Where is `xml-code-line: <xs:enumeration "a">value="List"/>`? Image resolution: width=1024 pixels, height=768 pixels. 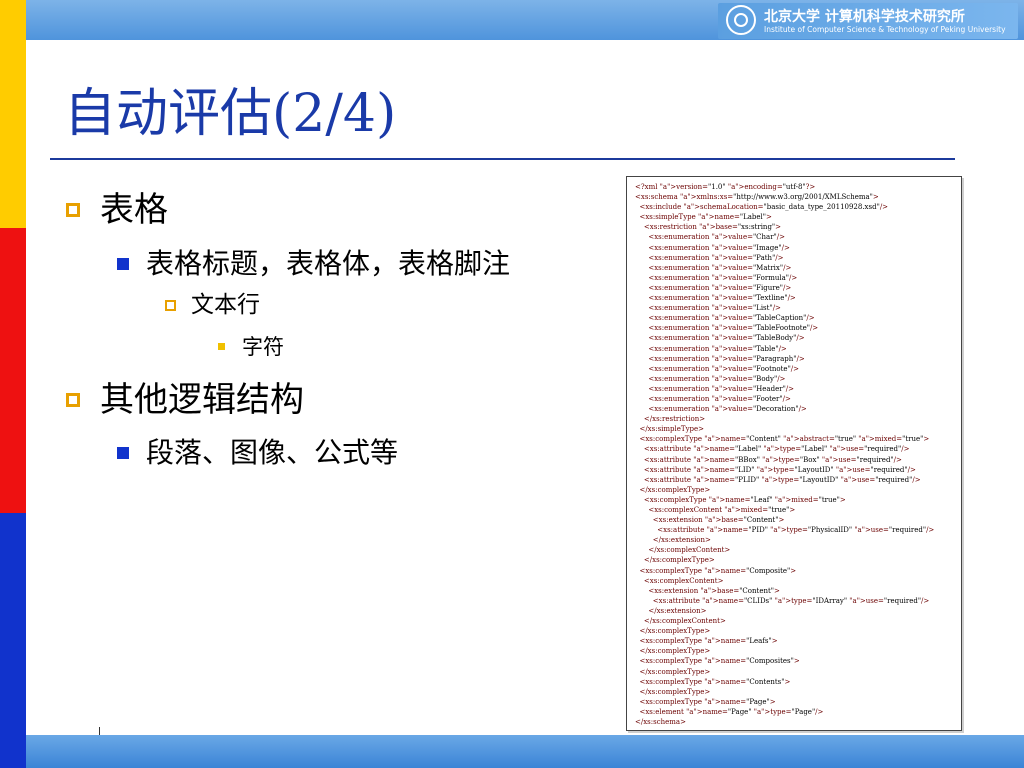
xml-code-line: <xs:enumeration "a">value="List"/> is located at coordinates (708, 308).